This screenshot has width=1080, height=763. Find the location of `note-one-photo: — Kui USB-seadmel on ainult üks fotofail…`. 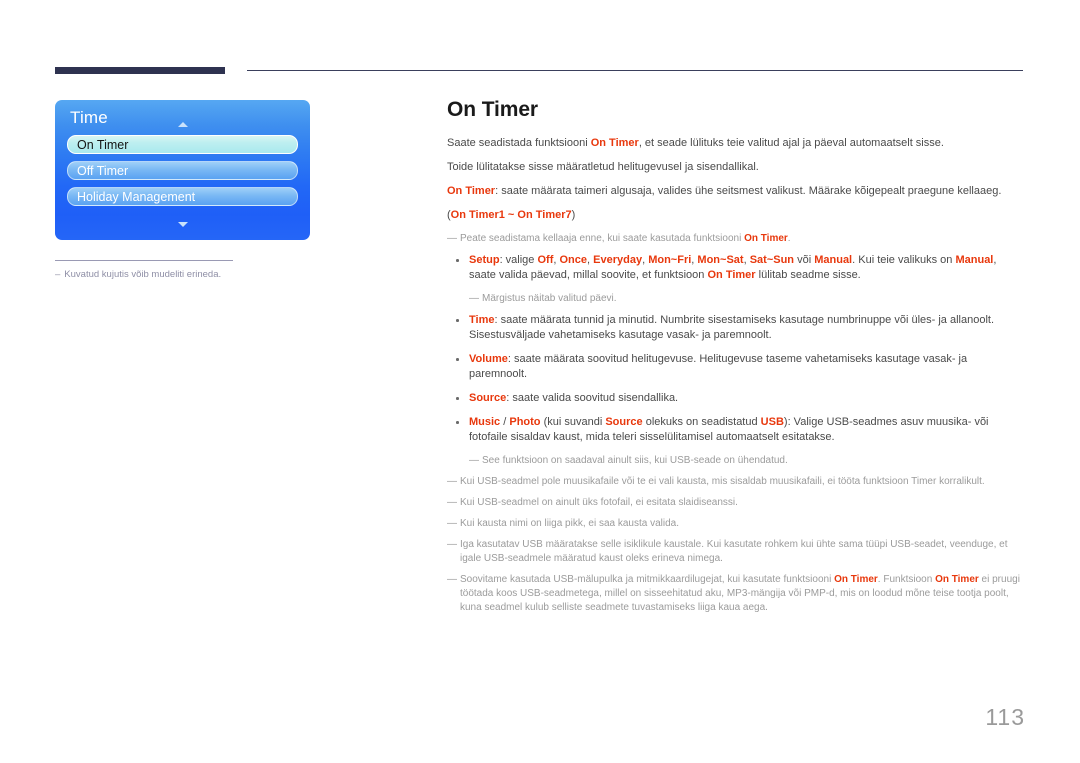

note-one-photo: — Kui USB-seadmel on ainult üks fotofail… is located at coordinates (735, 503).